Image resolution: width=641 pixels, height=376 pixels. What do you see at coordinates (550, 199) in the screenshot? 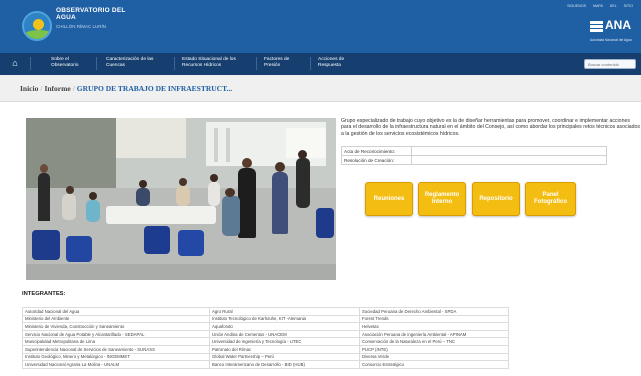
I see `panel-fotografico-button: Panel Fotográfico` at bounding box center [550, 199].